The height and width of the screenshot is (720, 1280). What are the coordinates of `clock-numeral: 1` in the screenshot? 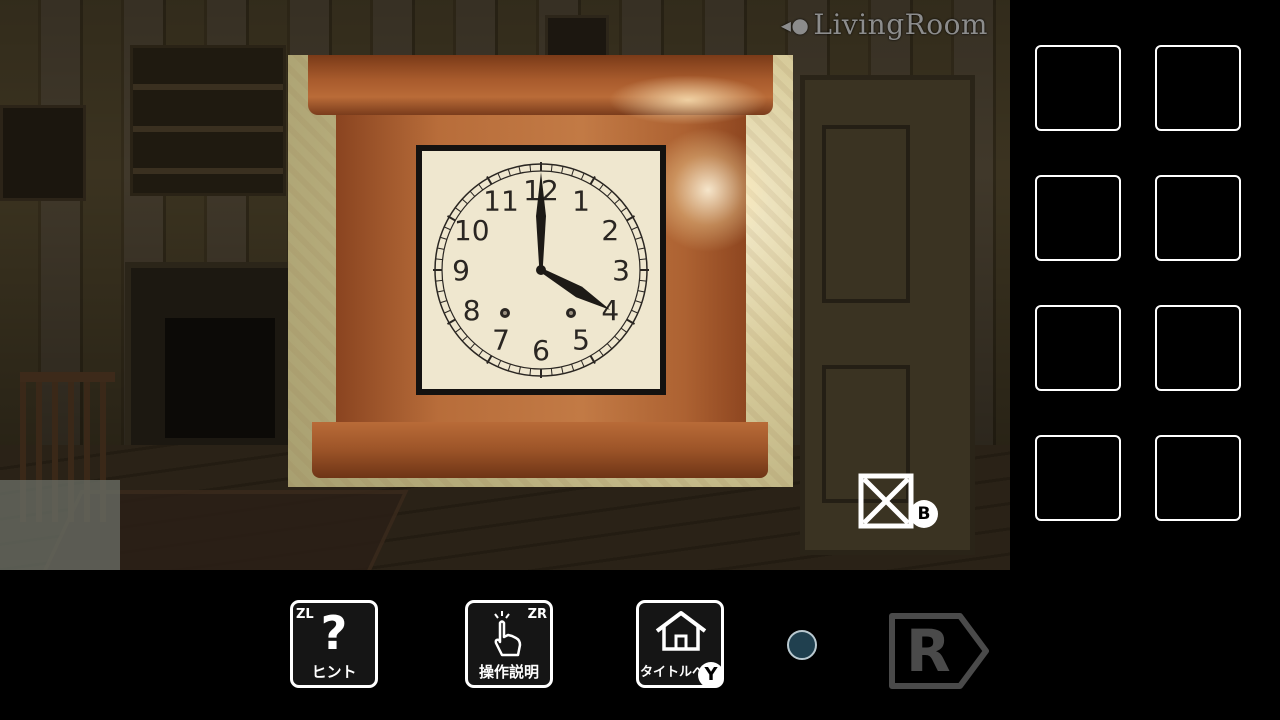 It's located at (581, 201).